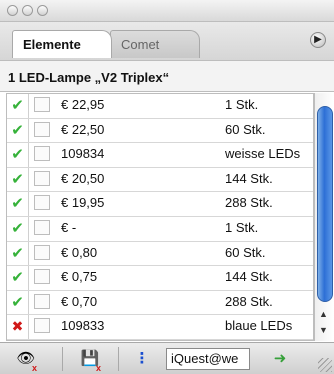  What do you see at coordinates (83, 178) in the screenshot?
I see `price-cell: € 20,50` at bounding box center [83, 178].